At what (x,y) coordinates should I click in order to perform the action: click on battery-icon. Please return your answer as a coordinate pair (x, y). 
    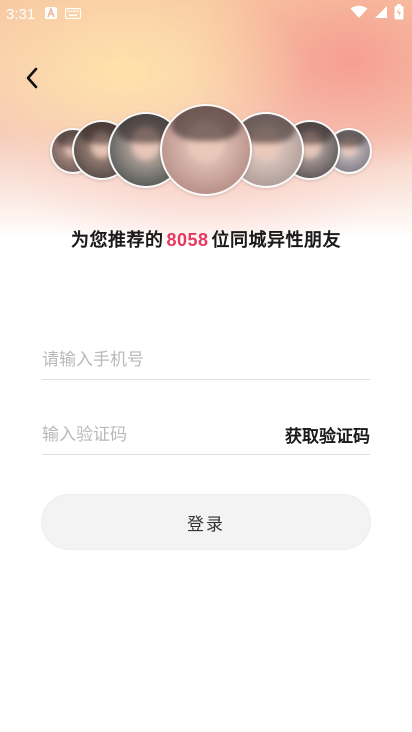
    Looking at the image, I should click on (399, 14).